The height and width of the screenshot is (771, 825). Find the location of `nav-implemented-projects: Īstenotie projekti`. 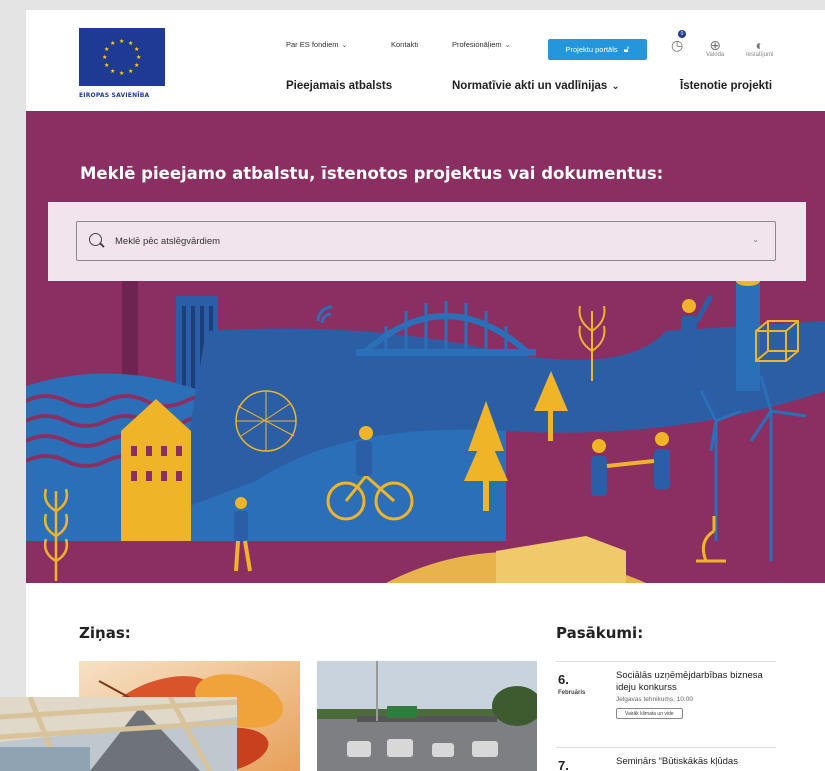

nav-implemented-projects: Īstenotie projekti is located at coordinates (726, 86).